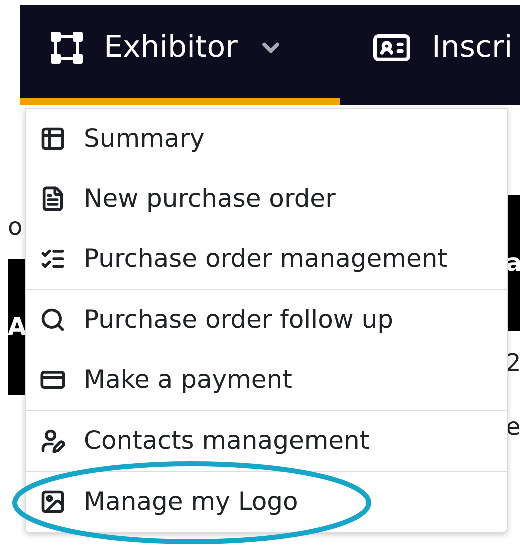 This screenshot has width=520, height=546. I want to click on page-text-fragment: A, so click(17, 327).